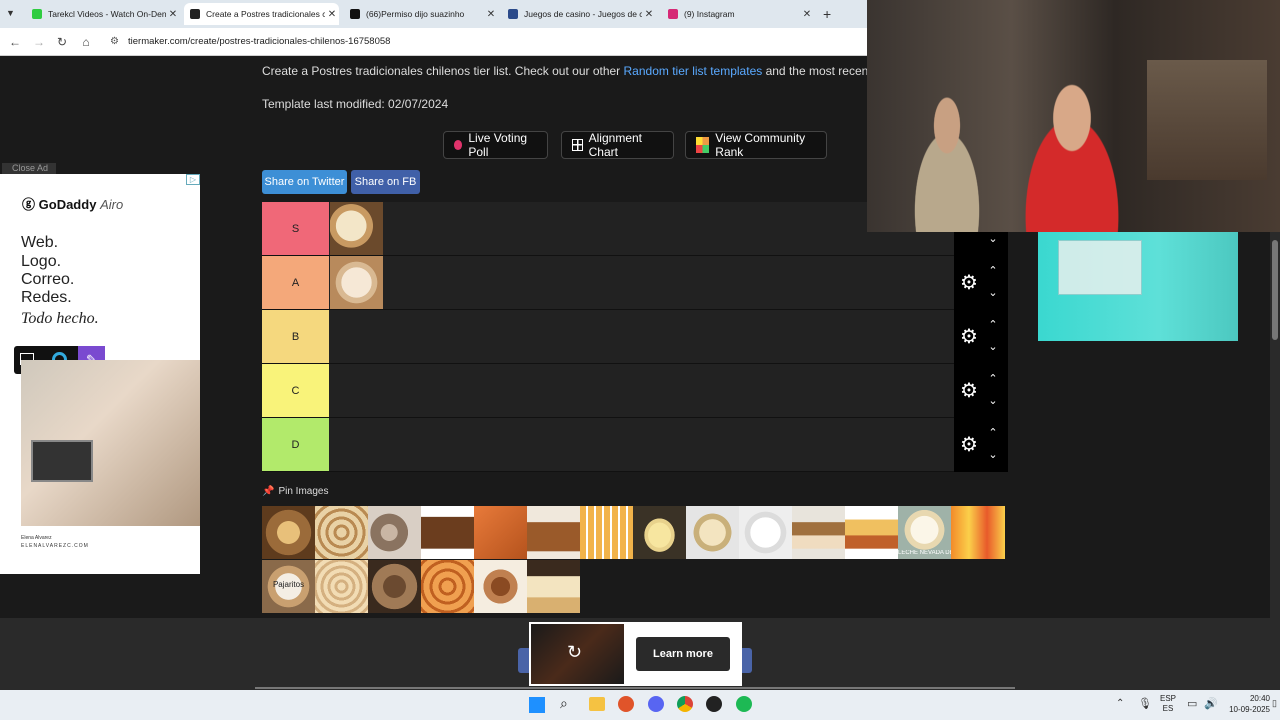 The height and width of the screenshot is (720, 1280). What do you see at coordinates (1274, 703) in the screenshot?
I see `notification-icon: ▯` at bounding box center [1274, 703].